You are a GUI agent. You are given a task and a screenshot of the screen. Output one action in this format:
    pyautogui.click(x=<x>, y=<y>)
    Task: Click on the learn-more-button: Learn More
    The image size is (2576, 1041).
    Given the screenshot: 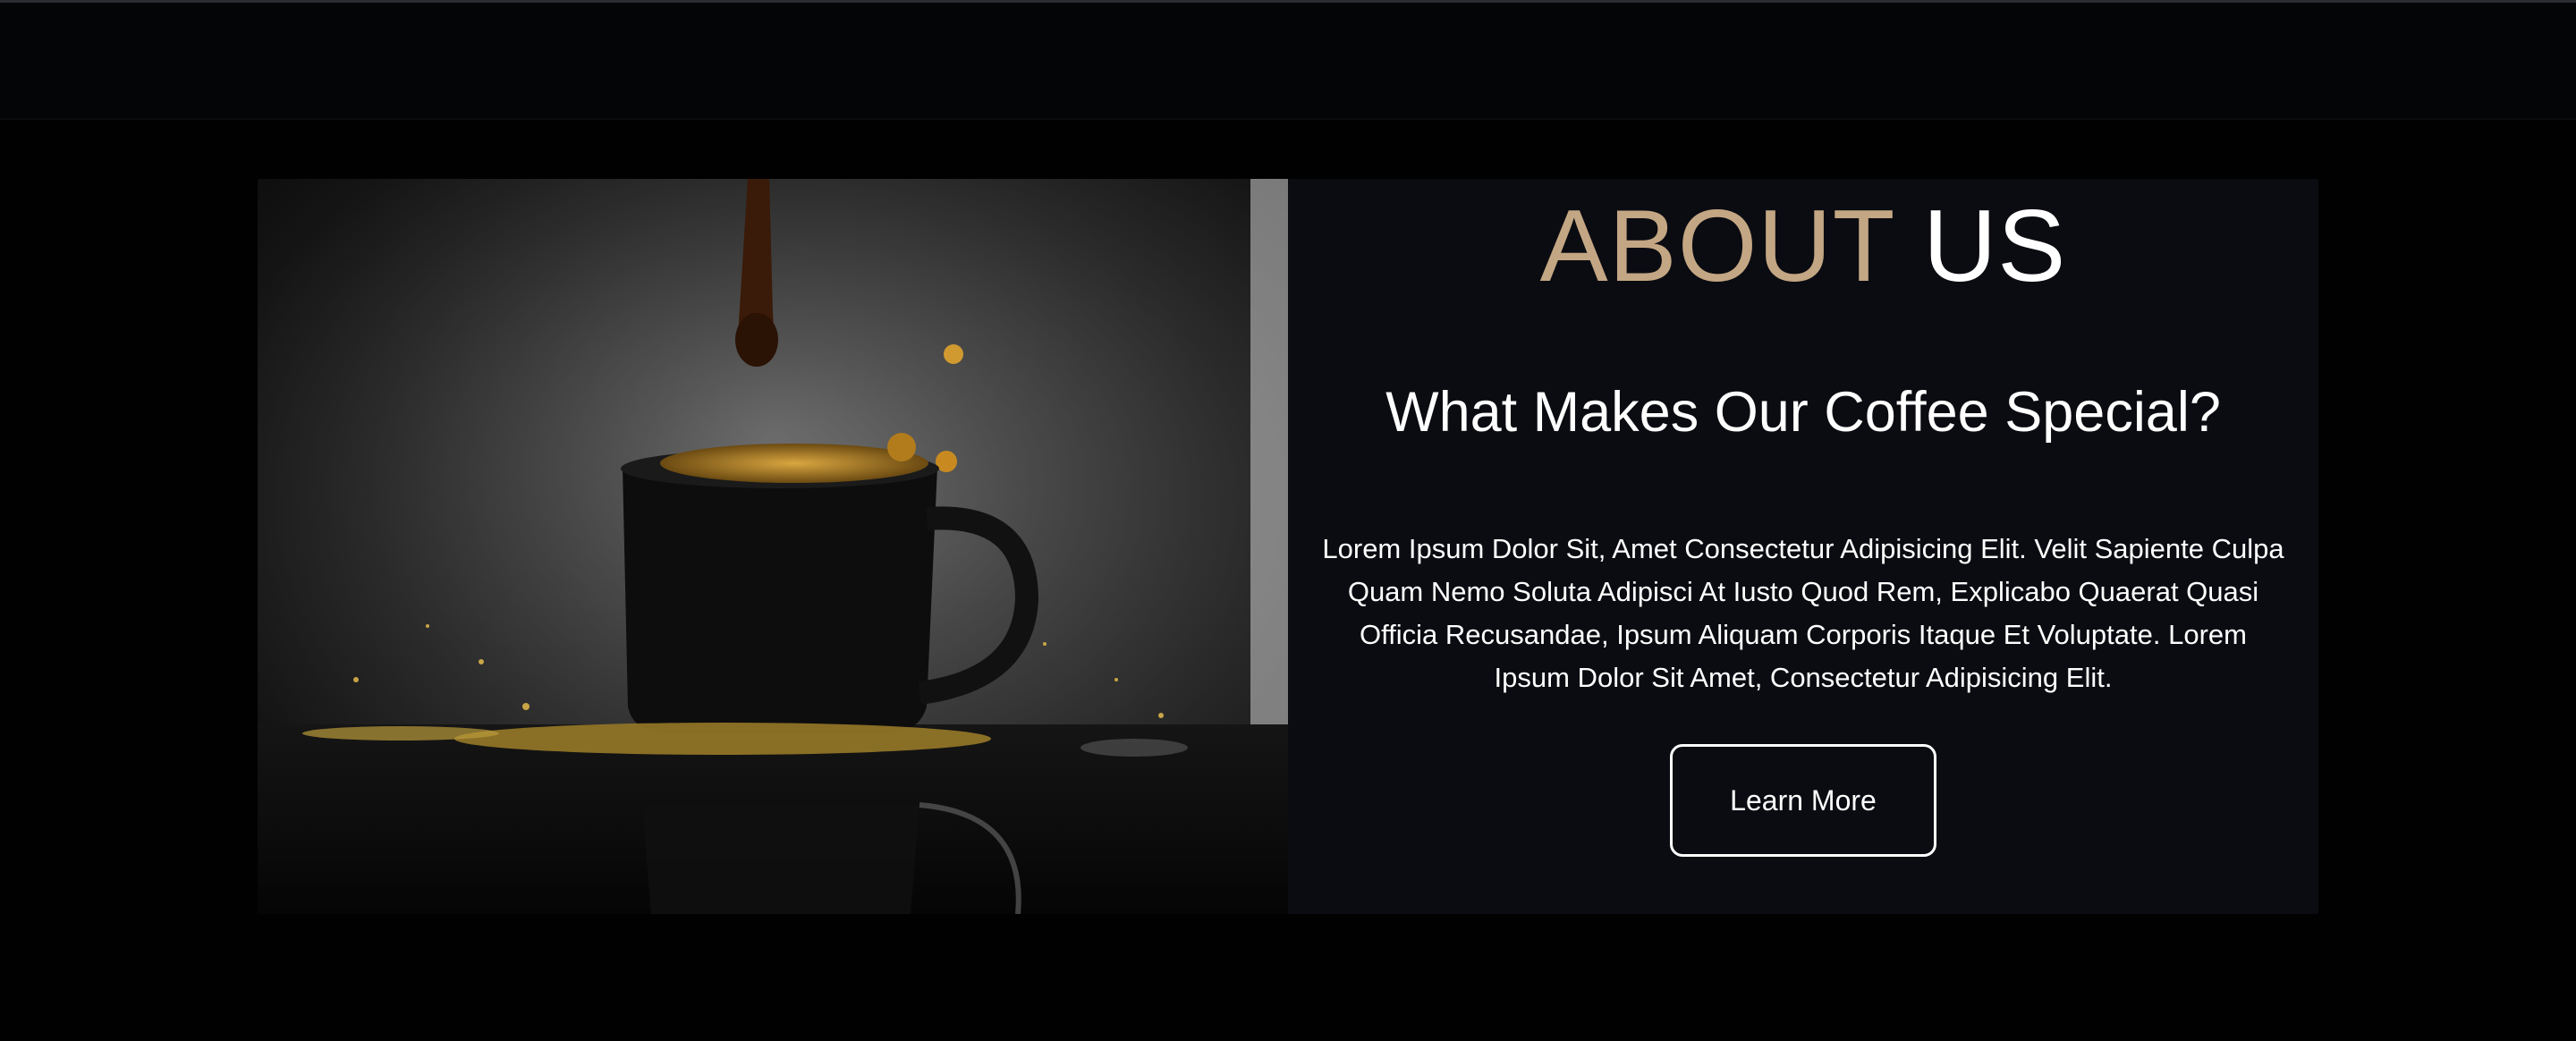 What is the action you would take?
    pyautogui.click(x=1803, y=801)
    